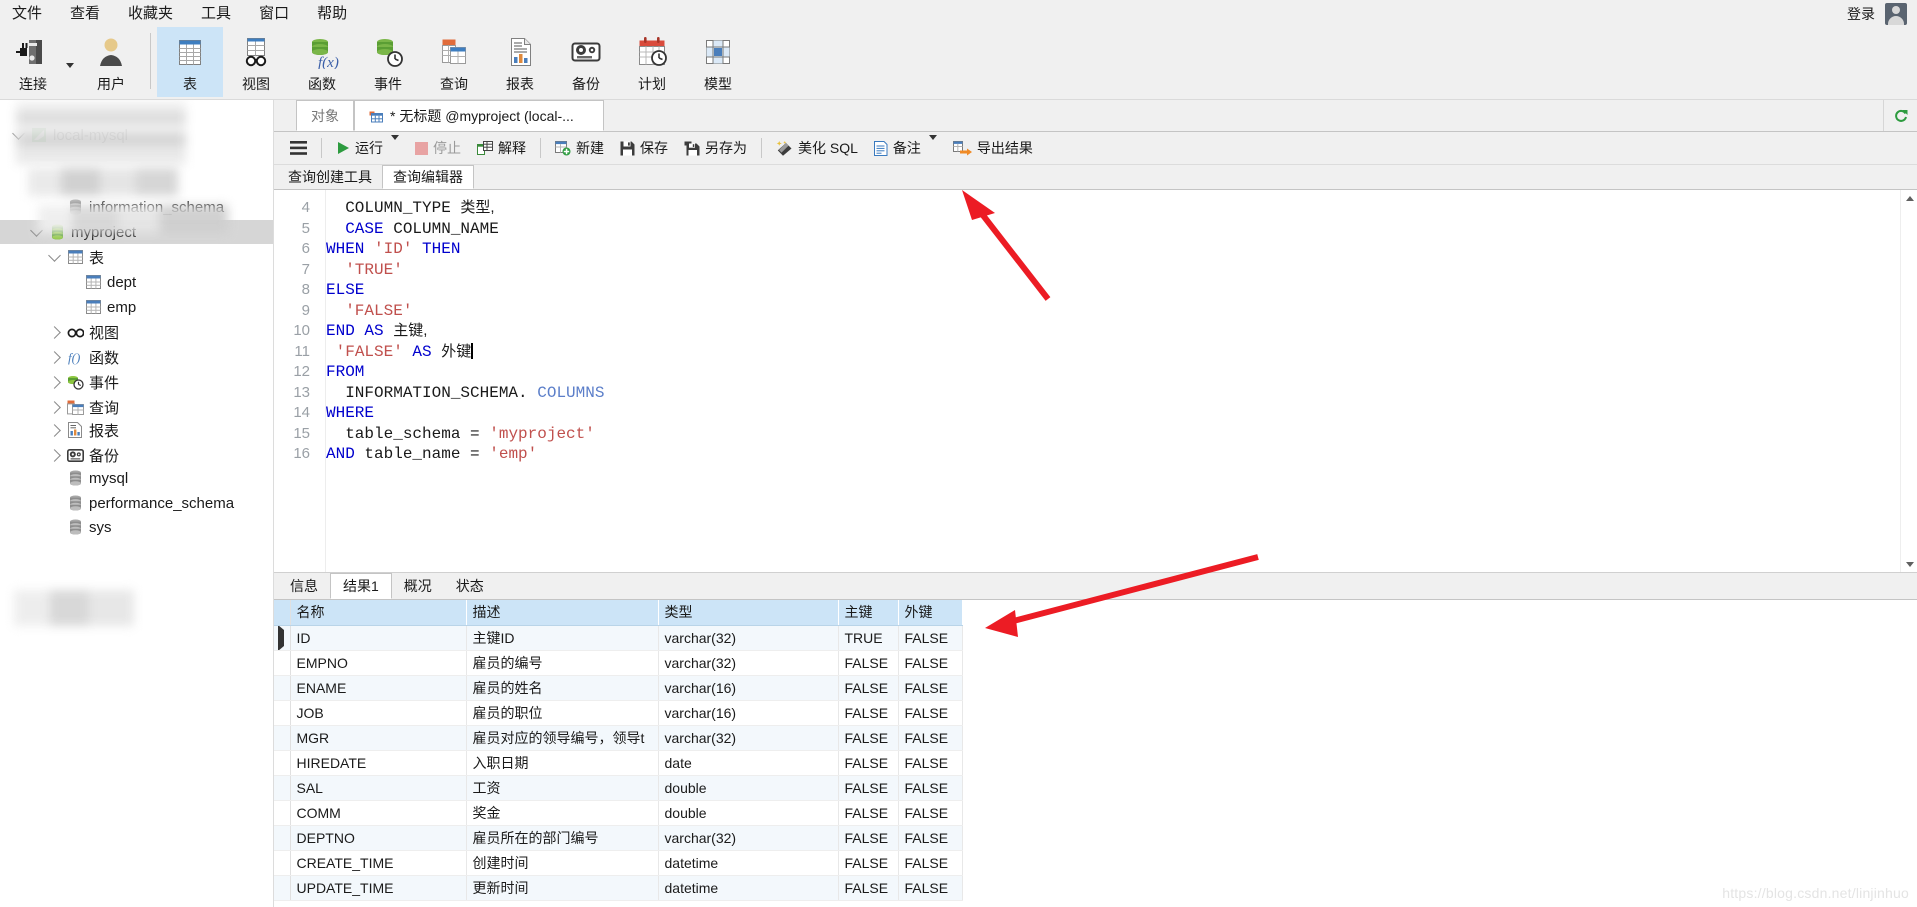 The height and width of the screenshot is (907, 1917). Describe the element at coordinates (1059, 393) in the screenshot. I see `code-line: 13 INFORMATION_SCHEMA. COLUMNS` at that location.